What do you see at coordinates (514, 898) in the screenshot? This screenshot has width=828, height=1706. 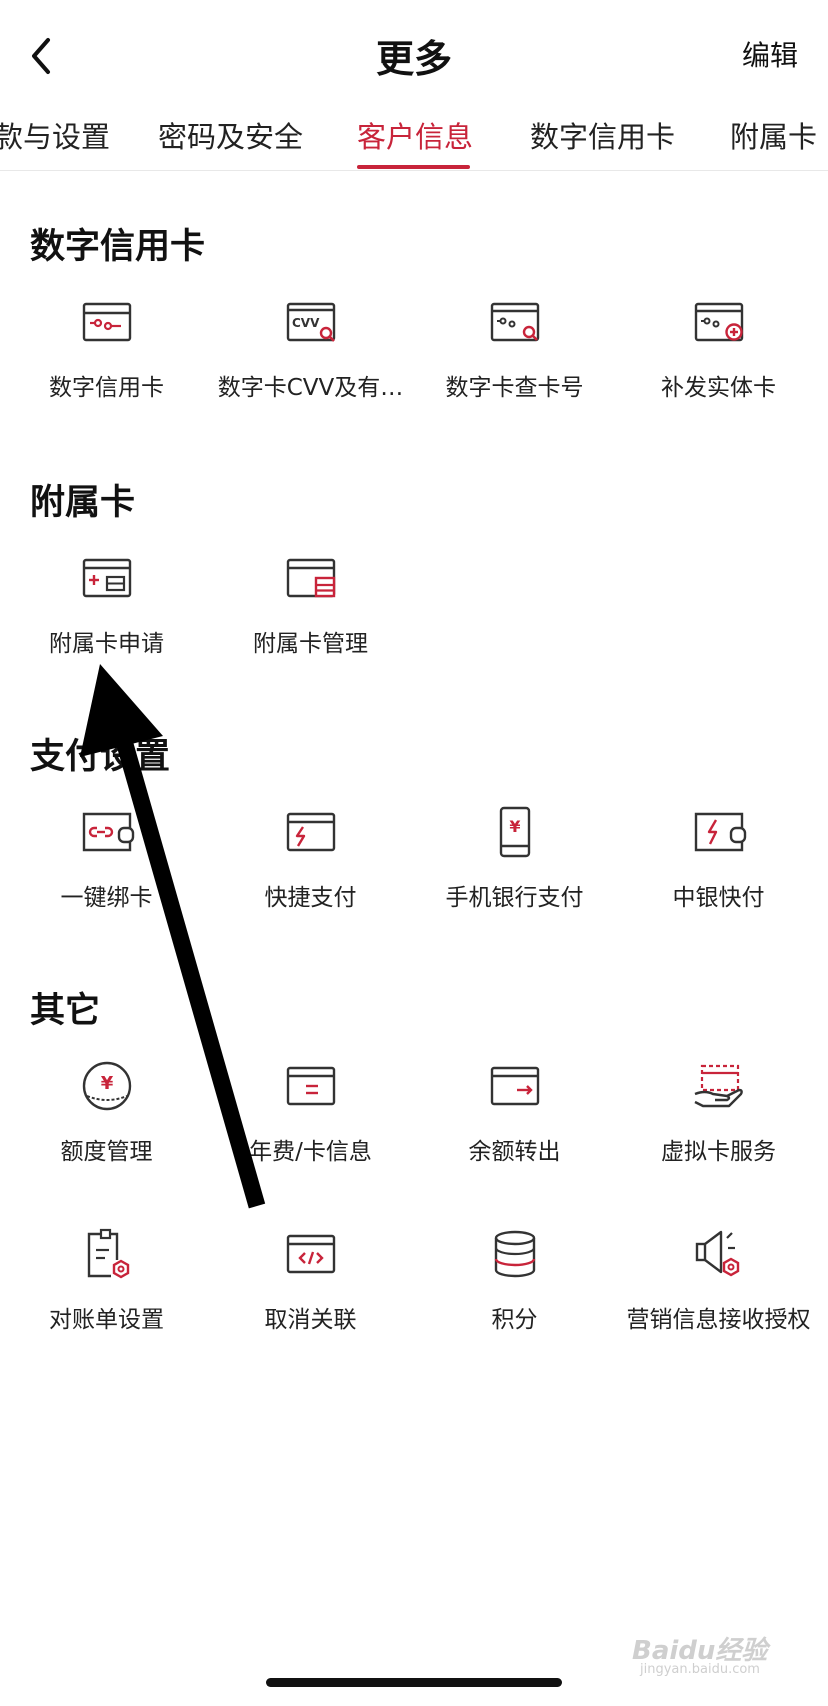 I see `item-label: 手机银行支付` at bounding box center [514, 898].